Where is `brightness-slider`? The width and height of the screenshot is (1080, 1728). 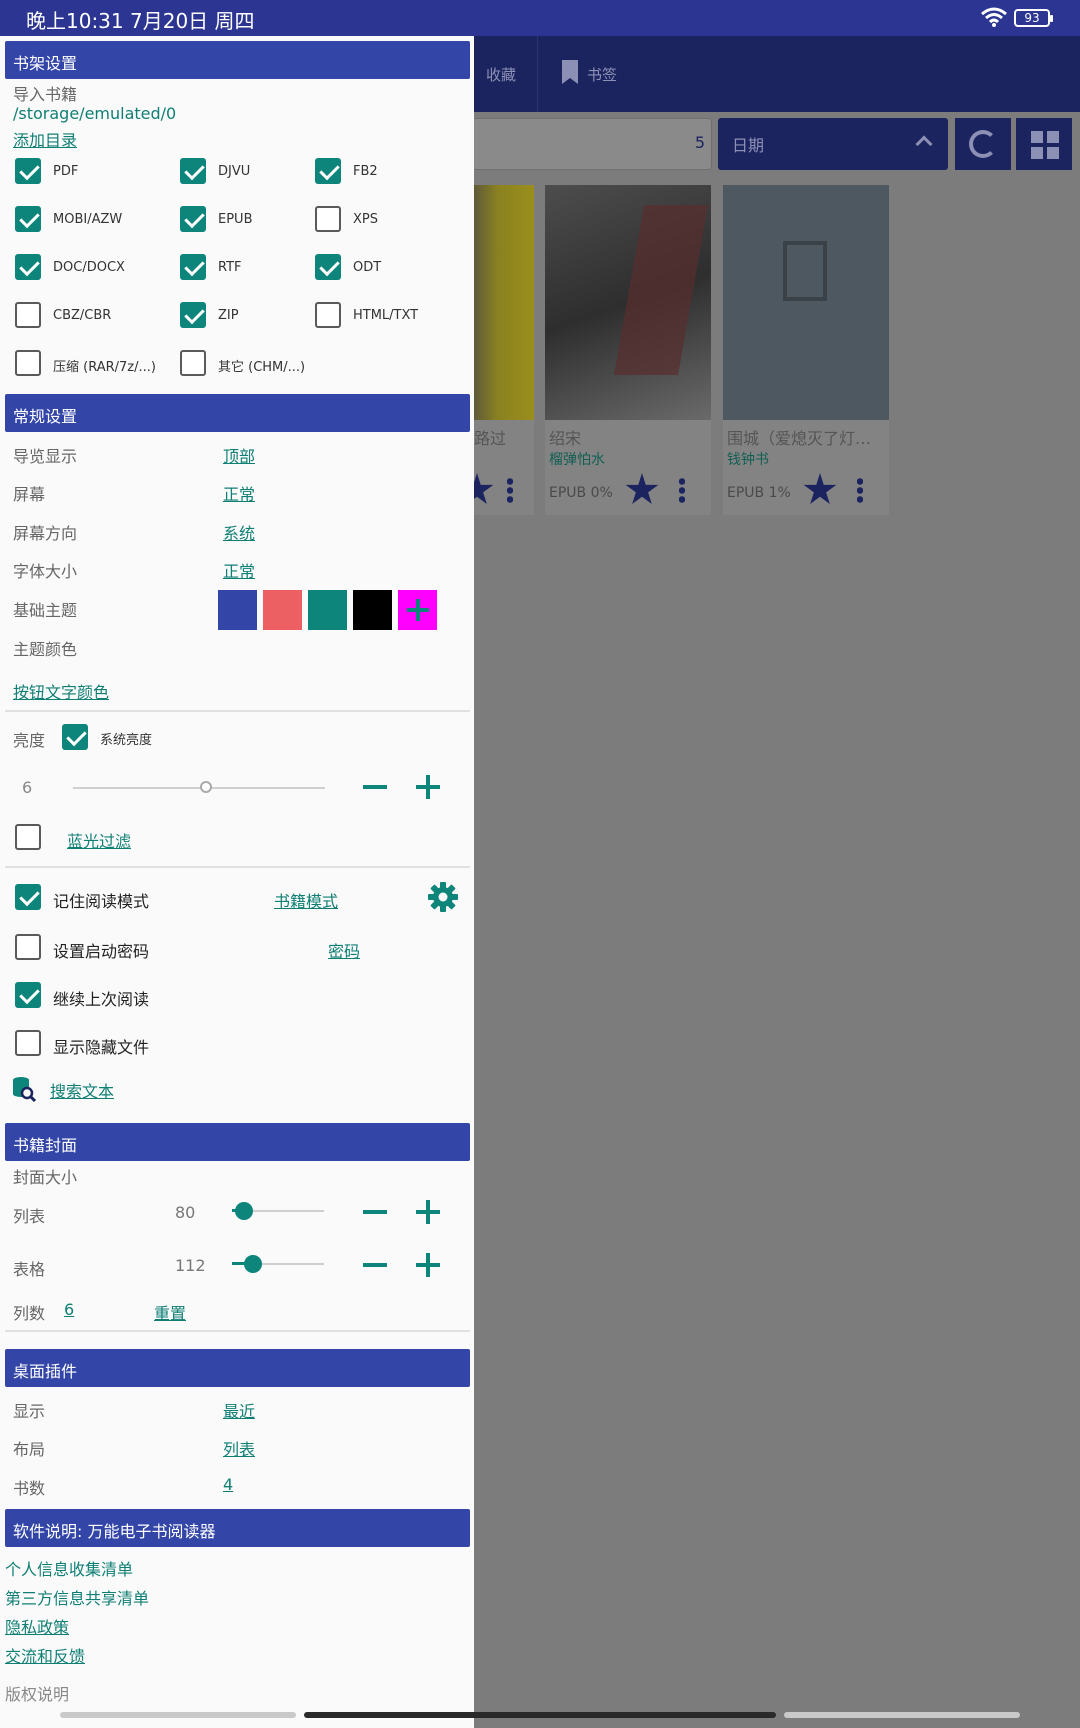 brightness-slider is located at coordinates (199, 788).